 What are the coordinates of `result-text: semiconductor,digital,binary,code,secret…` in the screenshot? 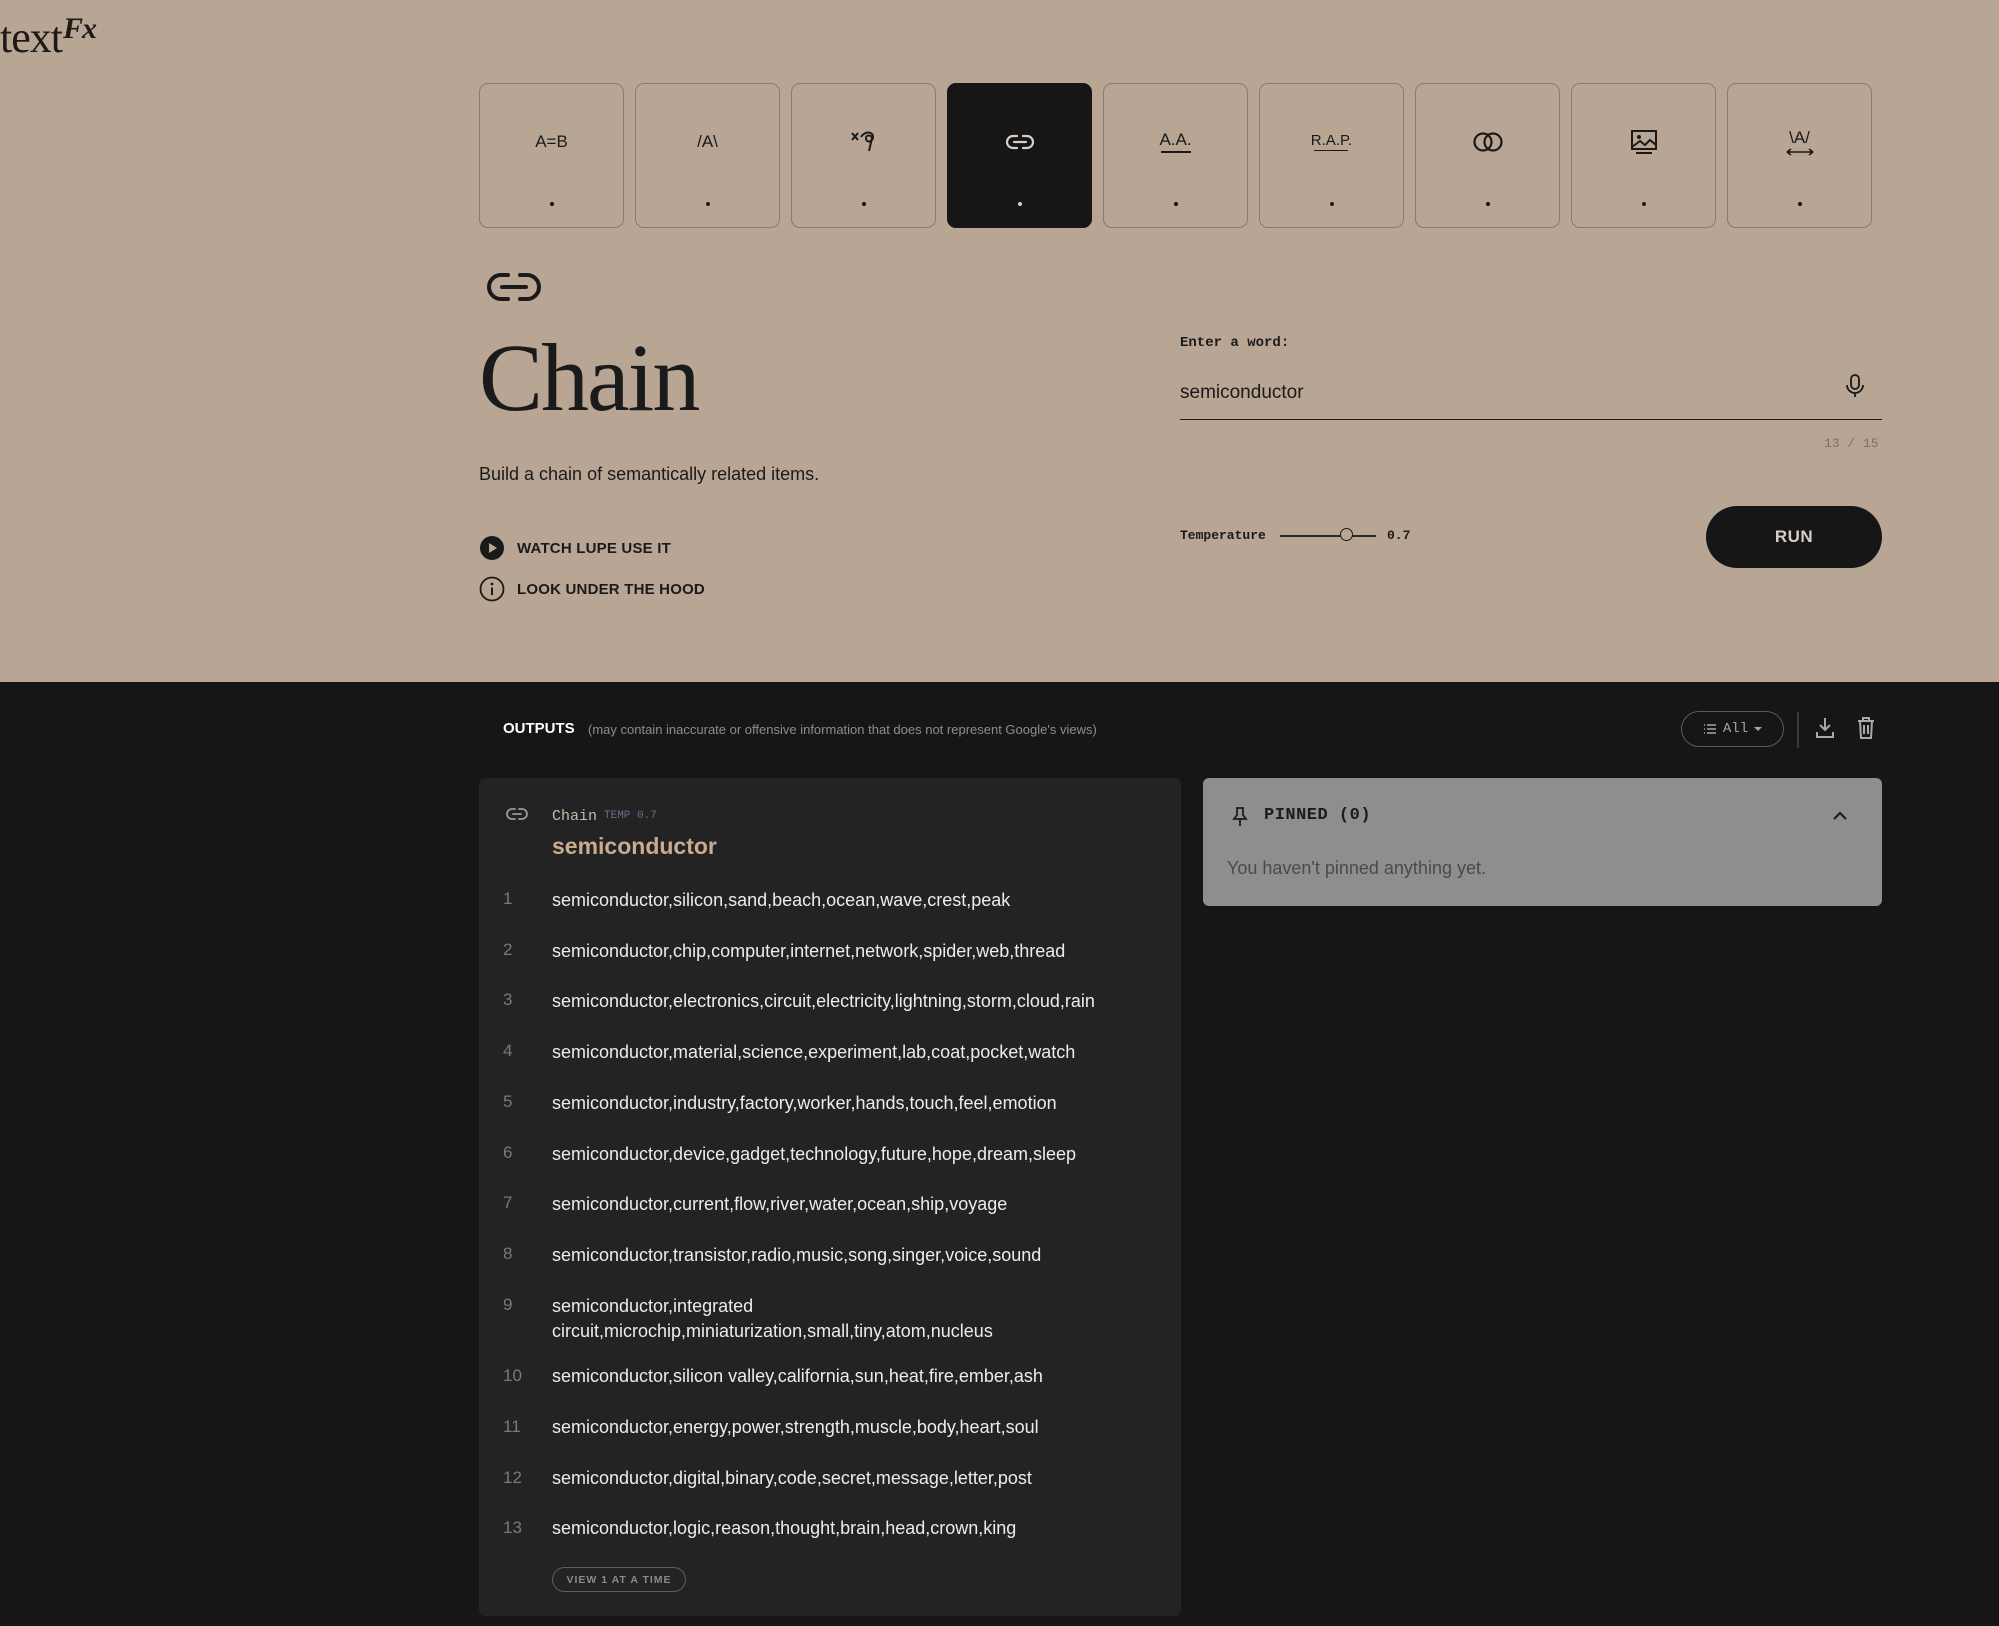 It's located at (852, 1478).